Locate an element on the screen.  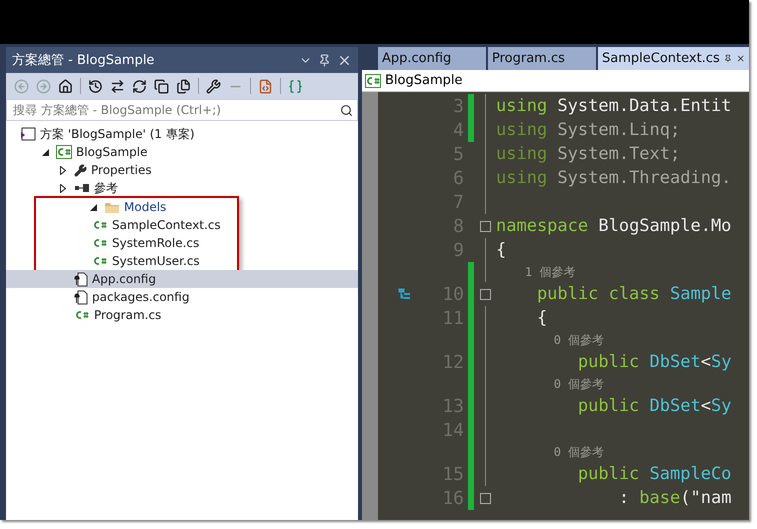
collapse-all-icon is located at coordinates (161, 86).